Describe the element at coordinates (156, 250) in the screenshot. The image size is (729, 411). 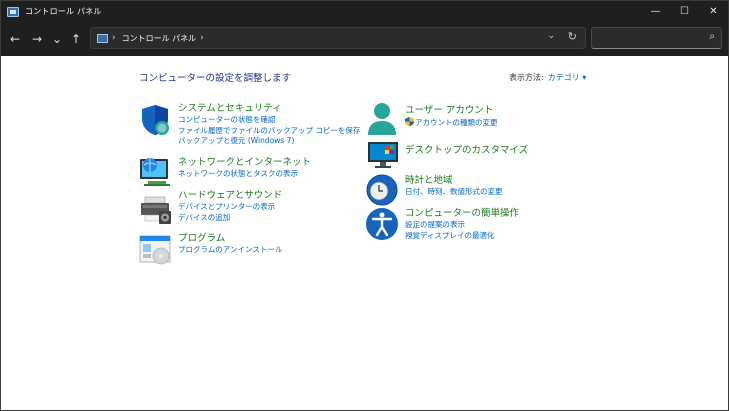
I see `programs-icon` at that location.